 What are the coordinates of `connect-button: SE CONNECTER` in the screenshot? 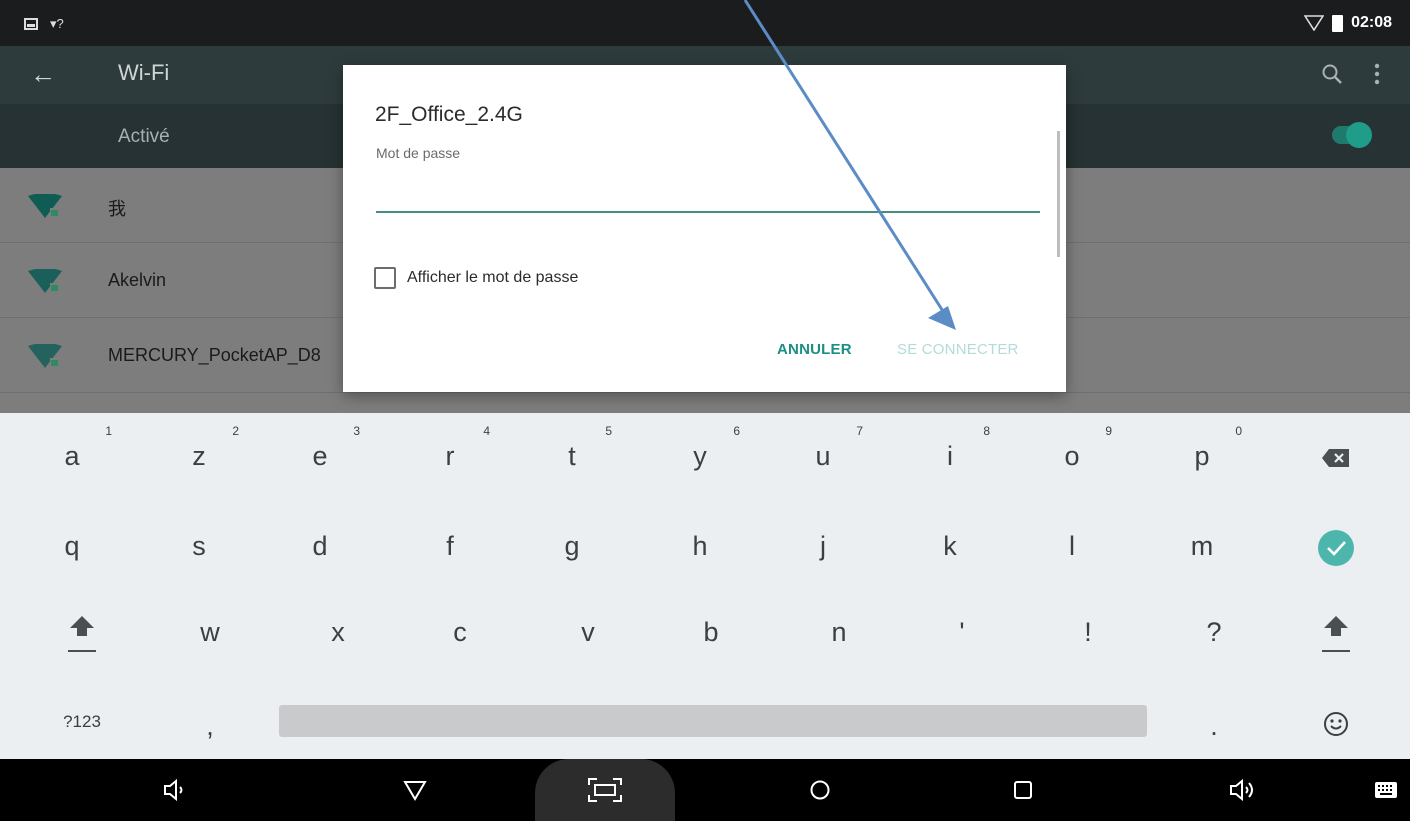 It's located at (958, 349).